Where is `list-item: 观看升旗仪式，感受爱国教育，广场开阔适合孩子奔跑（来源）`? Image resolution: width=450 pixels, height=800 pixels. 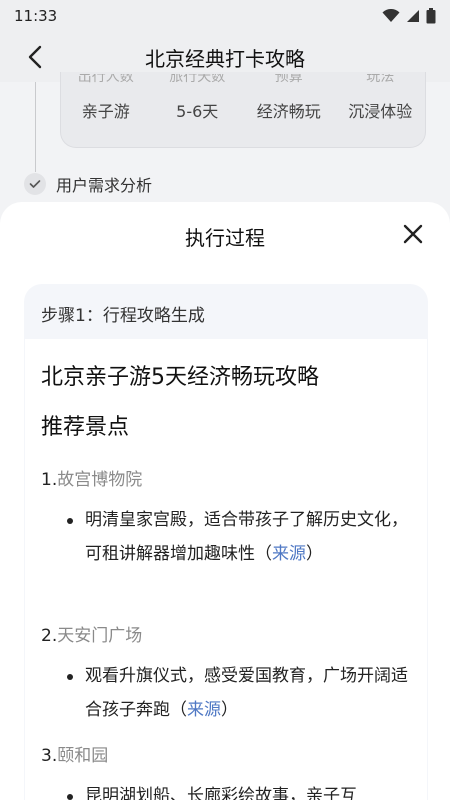
list-item: 观看升旗仪式，感受爱国教育，广场开阔适合孩子奔跑（来源） is located at coordinates (242, 693).